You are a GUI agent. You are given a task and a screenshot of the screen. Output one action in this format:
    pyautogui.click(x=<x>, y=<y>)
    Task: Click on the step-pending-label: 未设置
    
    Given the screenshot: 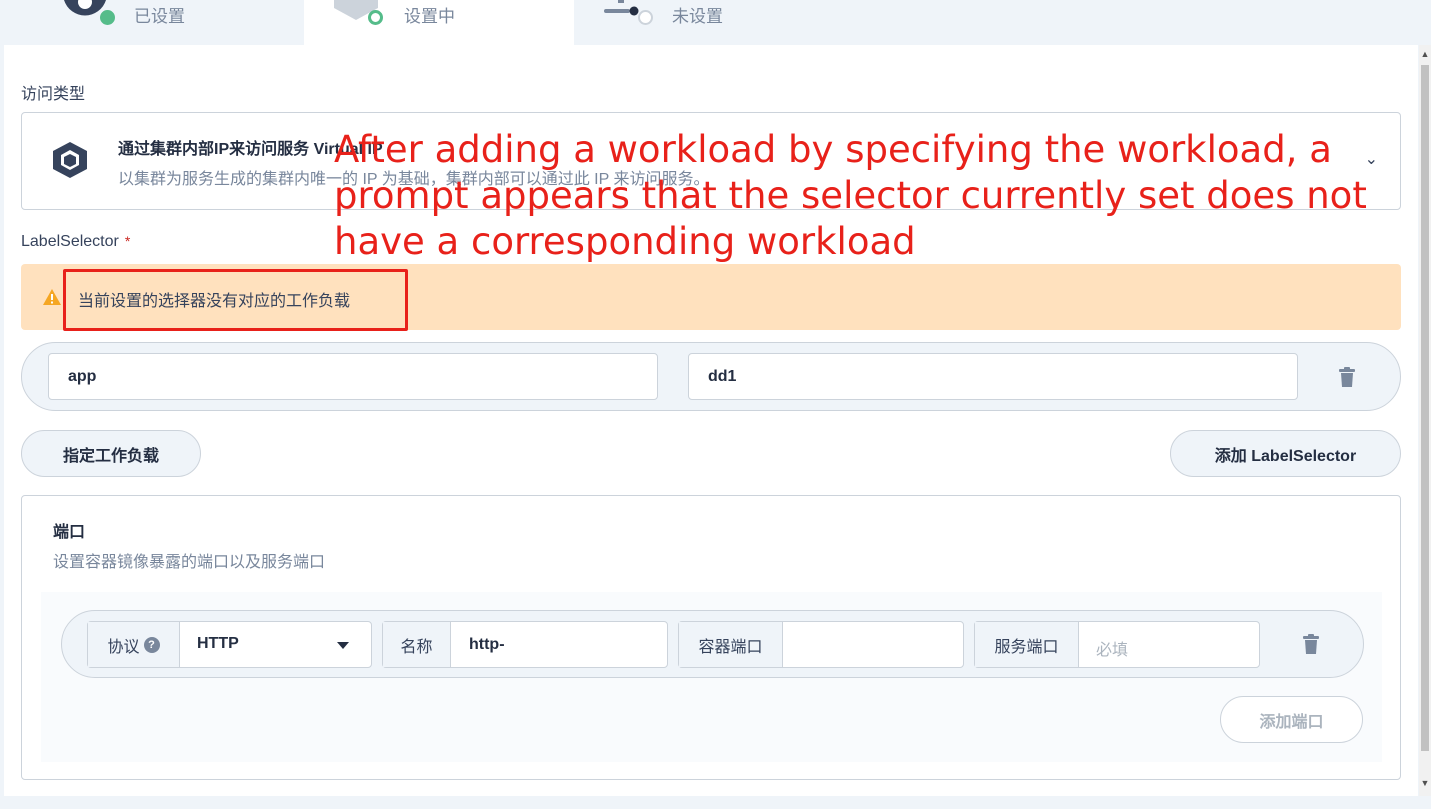 What is the action you would take?
    pyautogui.click(x=697, y=16)
    